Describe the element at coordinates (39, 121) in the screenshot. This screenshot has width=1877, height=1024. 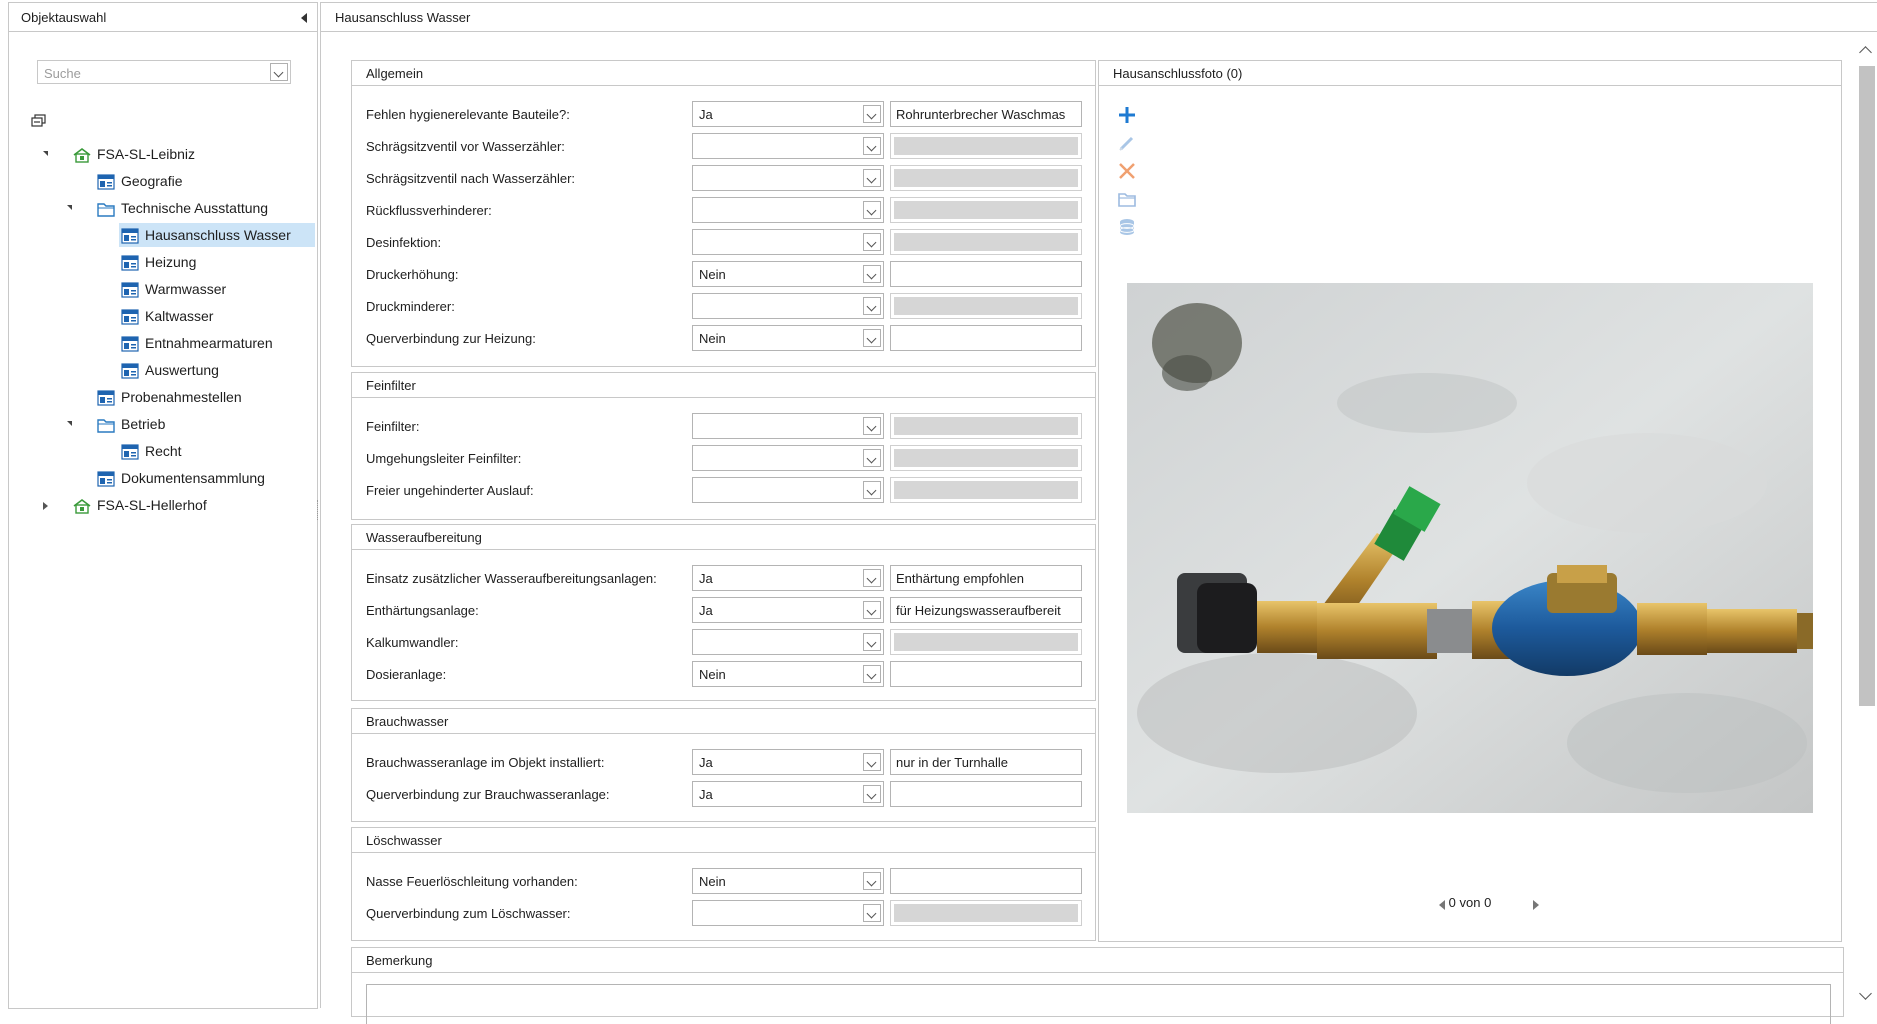
I see `collapse-all-icon` at that location.